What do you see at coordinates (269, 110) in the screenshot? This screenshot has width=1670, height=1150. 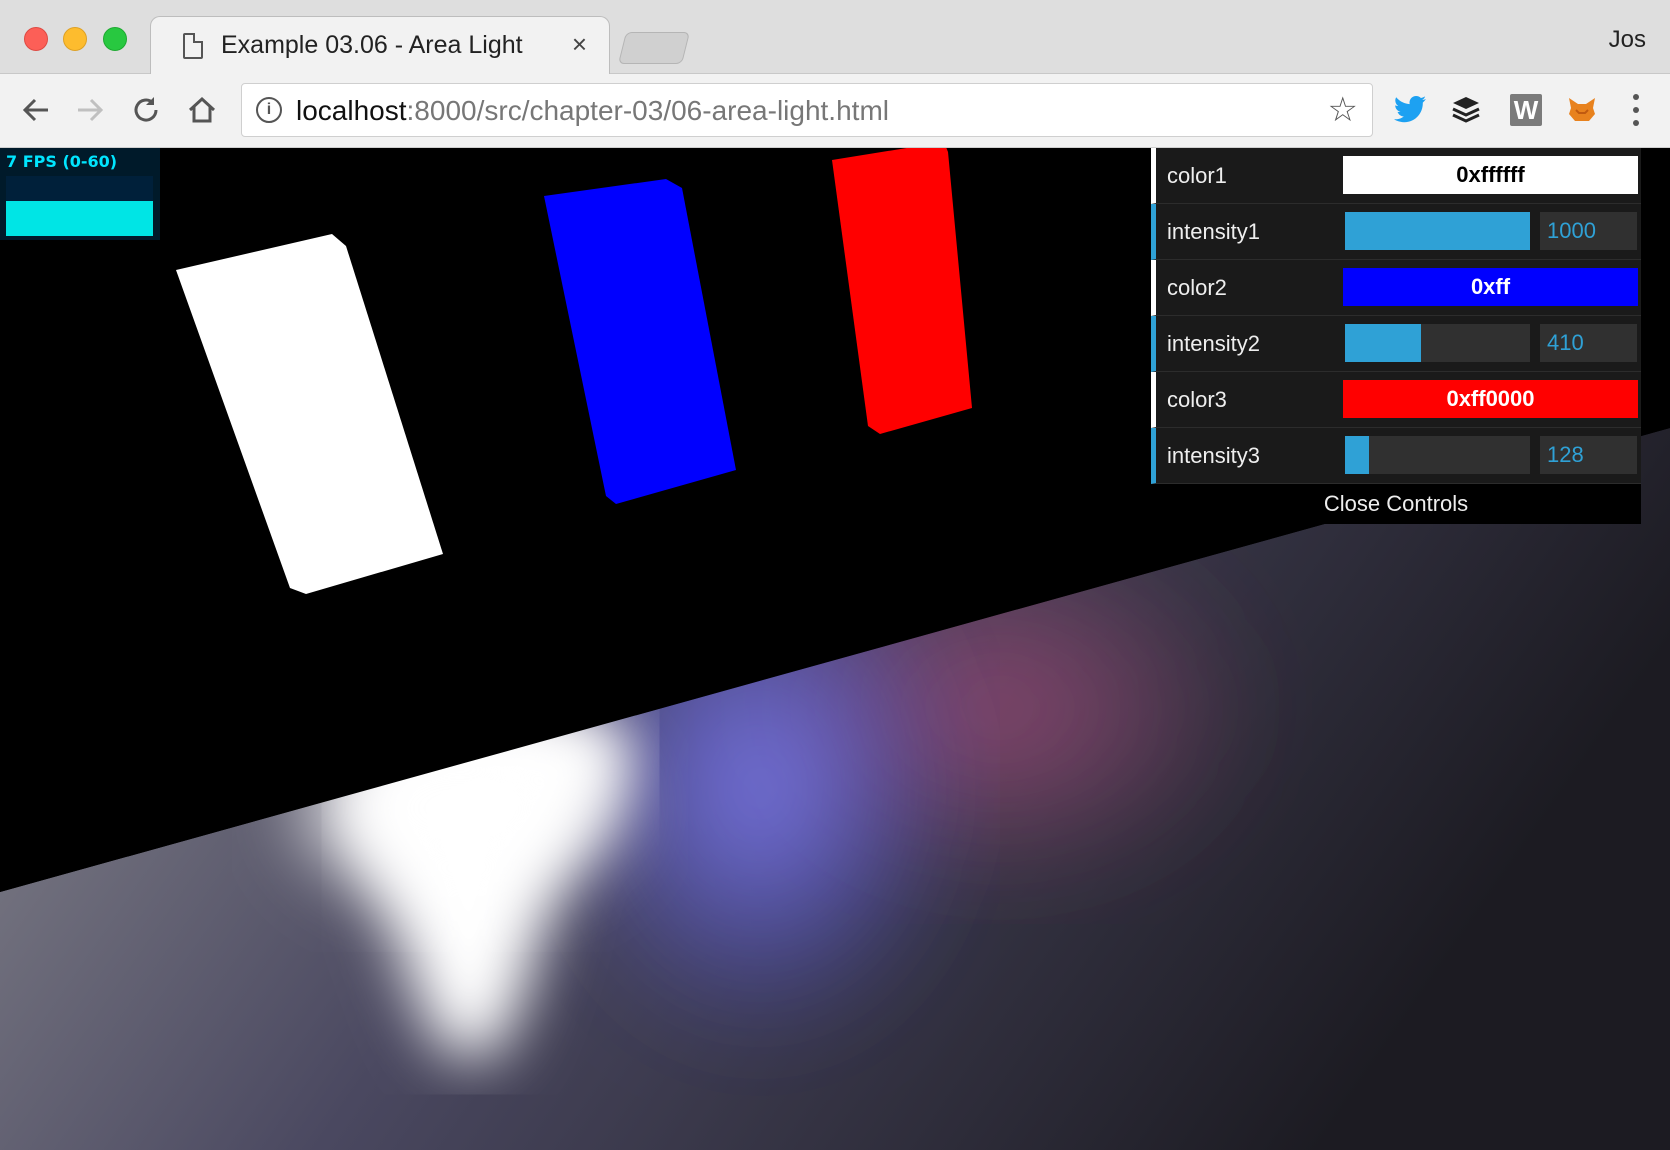 I see `info-icon: i` at bounding box center [269, 110].